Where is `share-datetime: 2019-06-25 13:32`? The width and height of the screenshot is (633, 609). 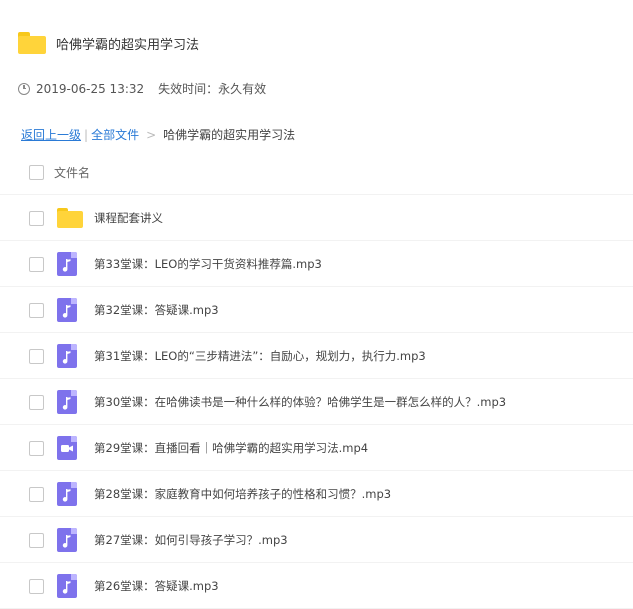
share-datetime: 2019-06-25 13:32 is located at coordinates (90, 88).